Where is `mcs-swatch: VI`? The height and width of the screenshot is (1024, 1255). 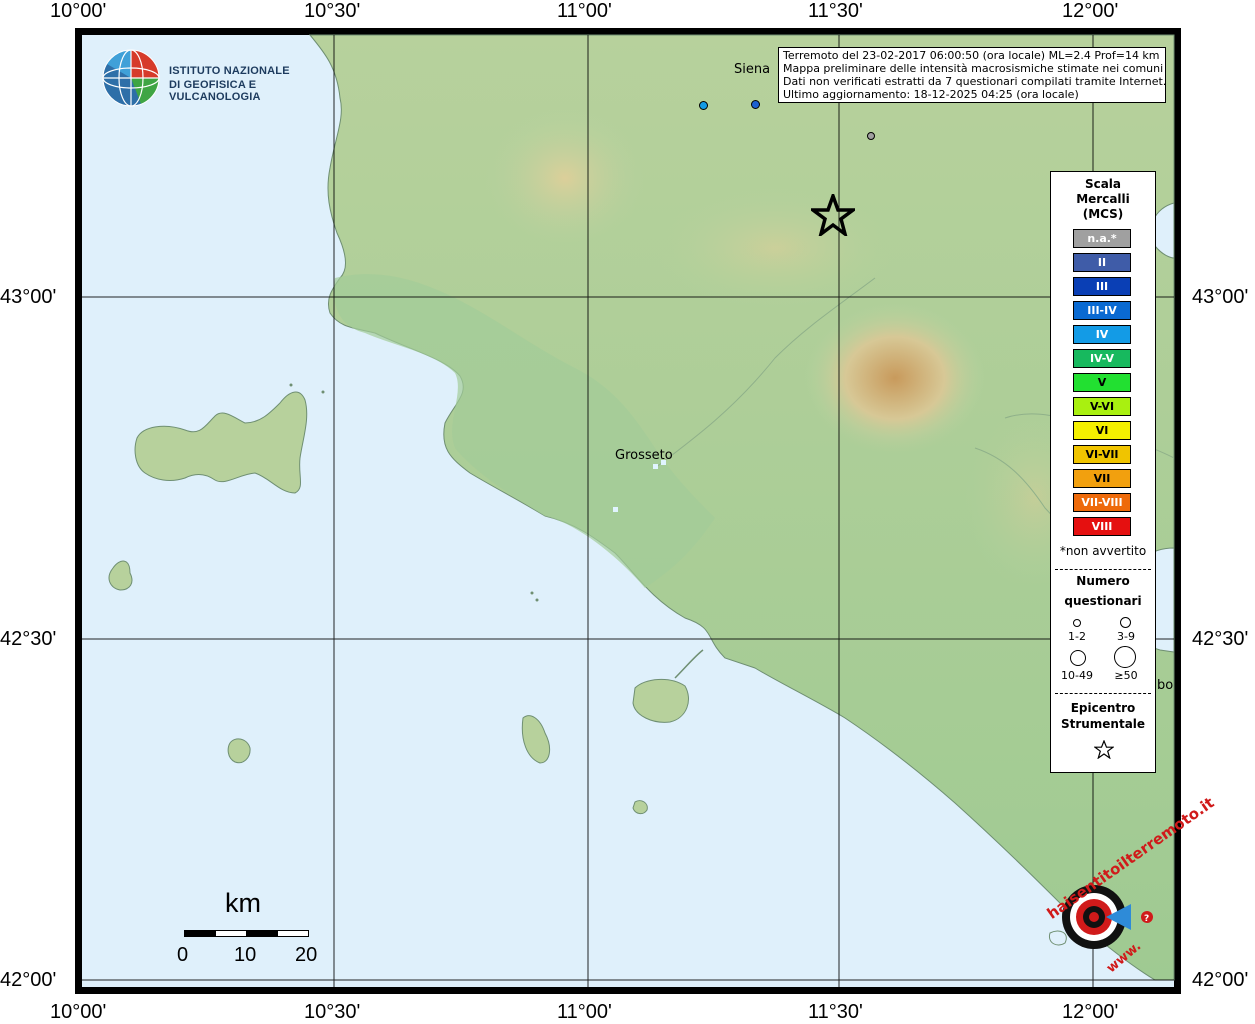
mcs-swatch: VI is located at coordinates (1102, 430).